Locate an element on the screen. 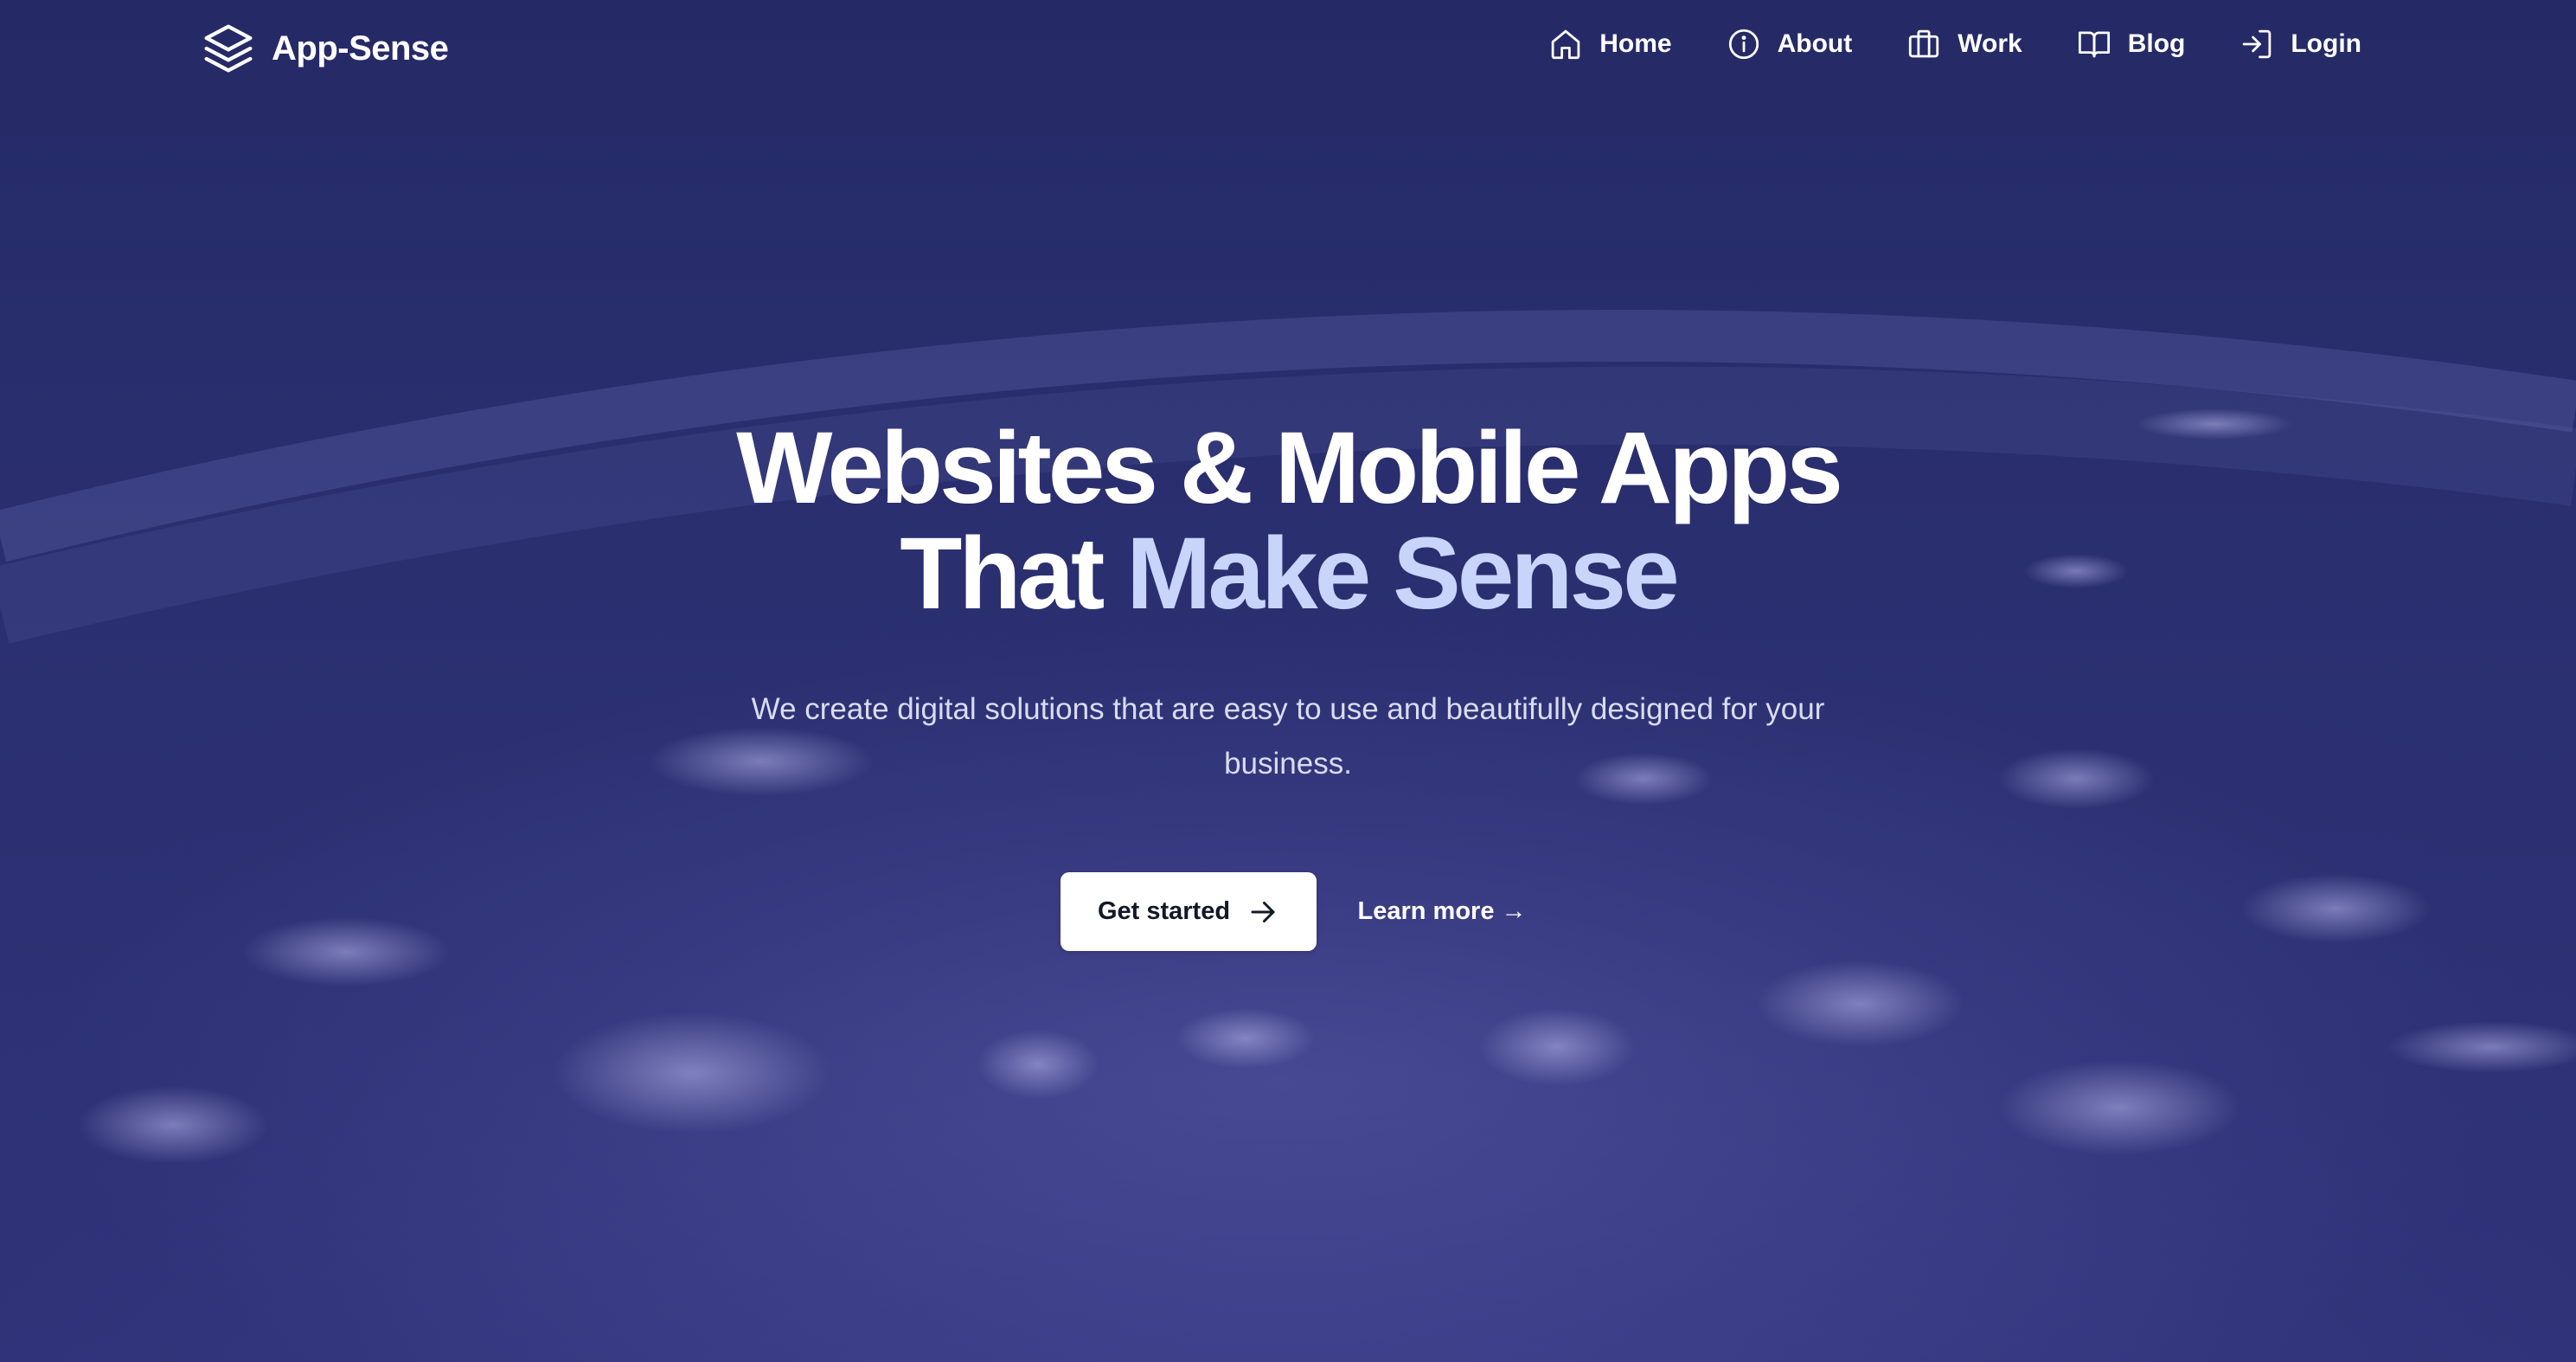  login-icon is located at coordinates (2257, 44).